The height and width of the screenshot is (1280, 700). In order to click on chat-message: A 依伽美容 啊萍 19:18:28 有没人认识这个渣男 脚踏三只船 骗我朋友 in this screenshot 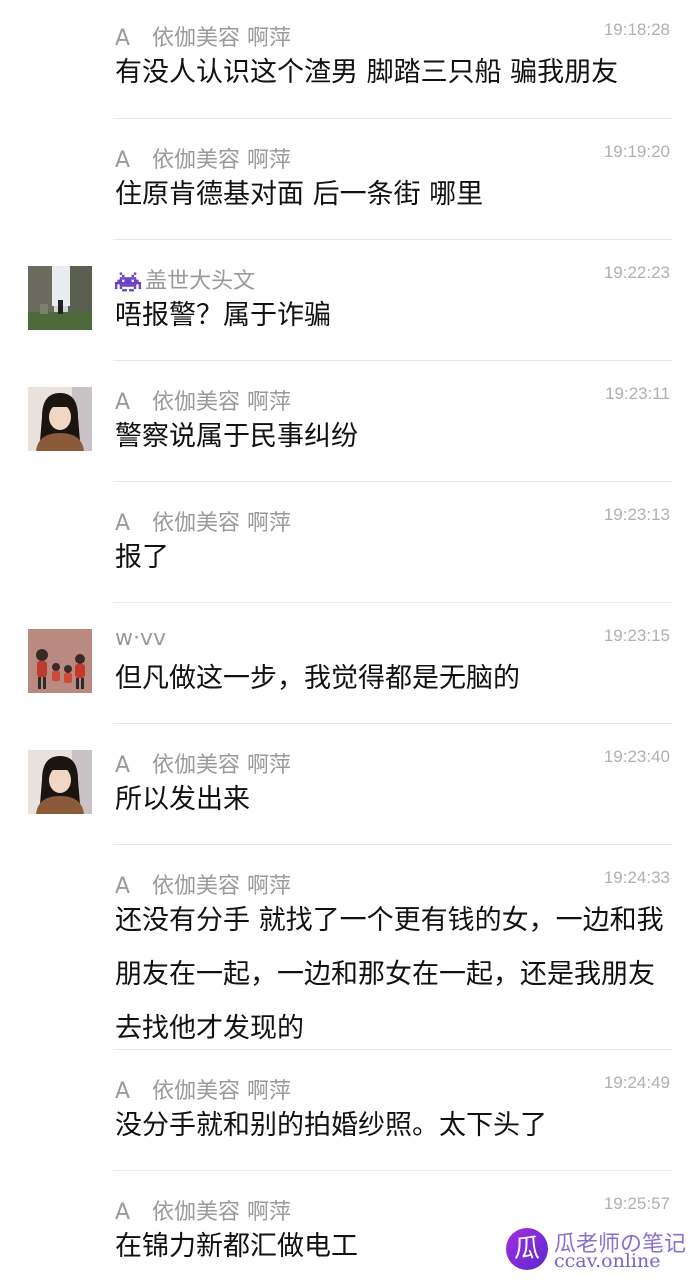, I will do `click(350, 69)`.